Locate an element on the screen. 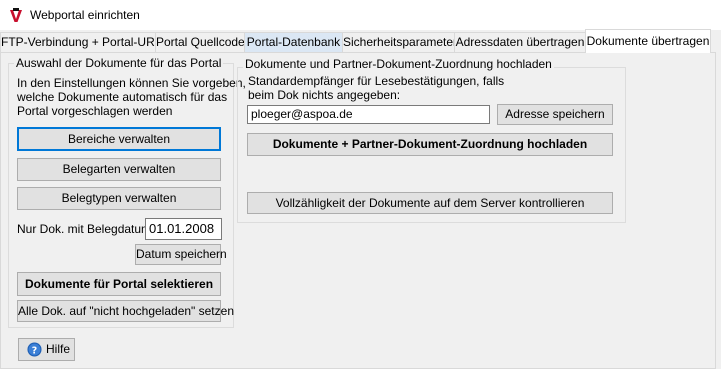 The image size is (721, 369). help-question-icon: ? is located at coordinates (34, 349).